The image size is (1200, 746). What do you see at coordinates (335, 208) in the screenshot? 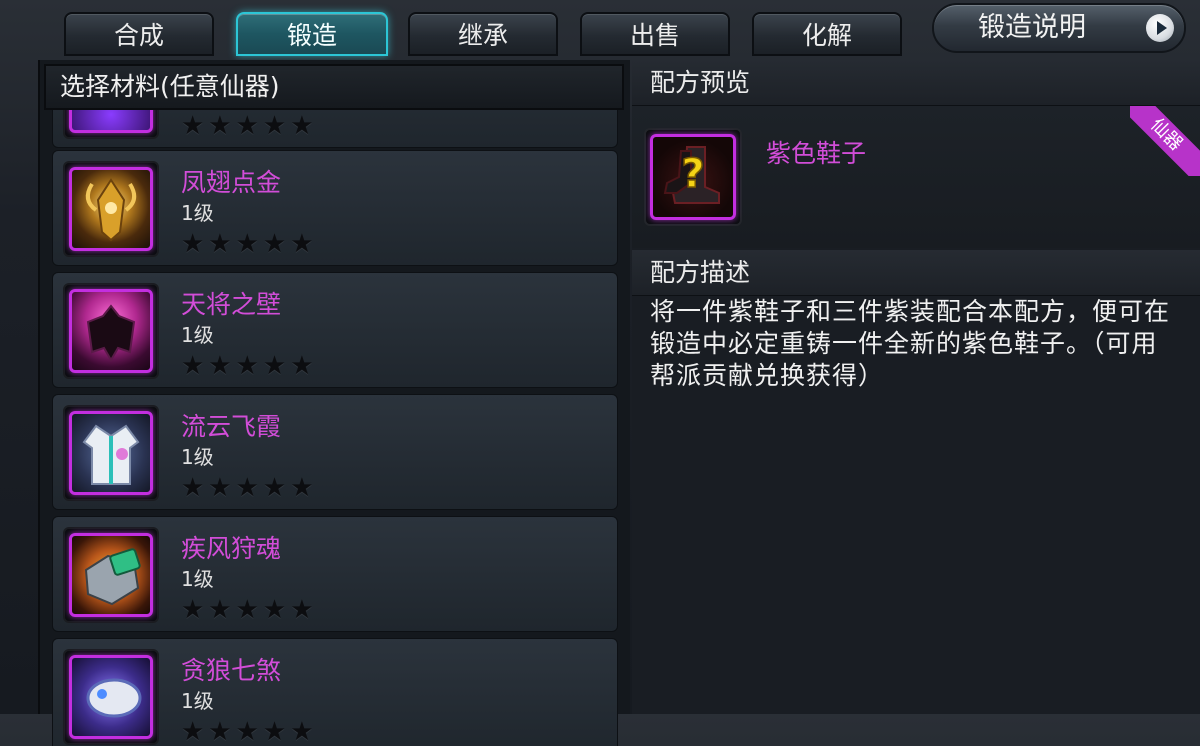
I see `list-item: 凤翅点金 1级 ★★★★★` at bounding box center [335, 208].